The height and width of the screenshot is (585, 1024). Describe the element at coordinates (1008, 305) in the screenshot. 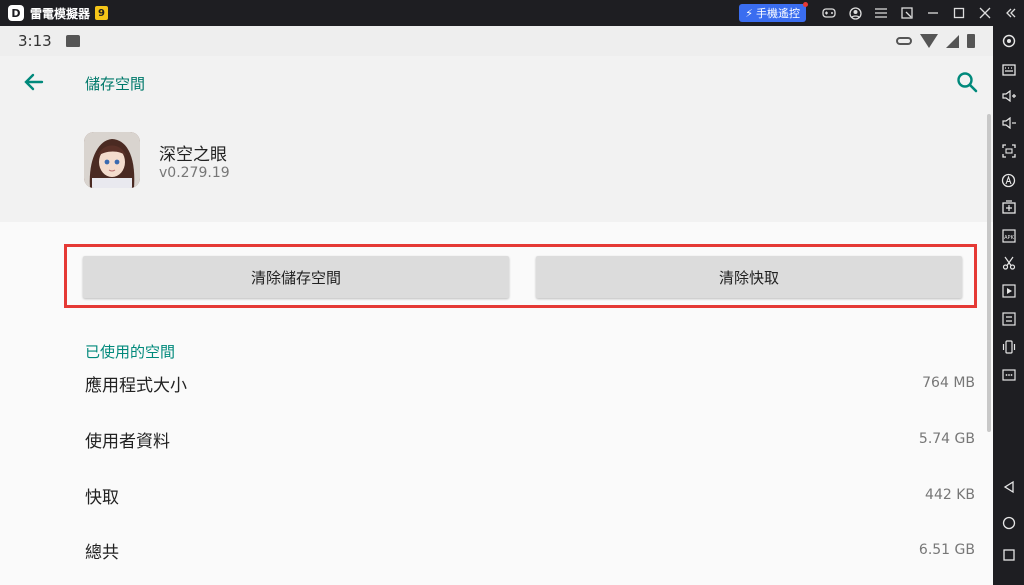

I see `emulator-toolbar: APK` at that location.